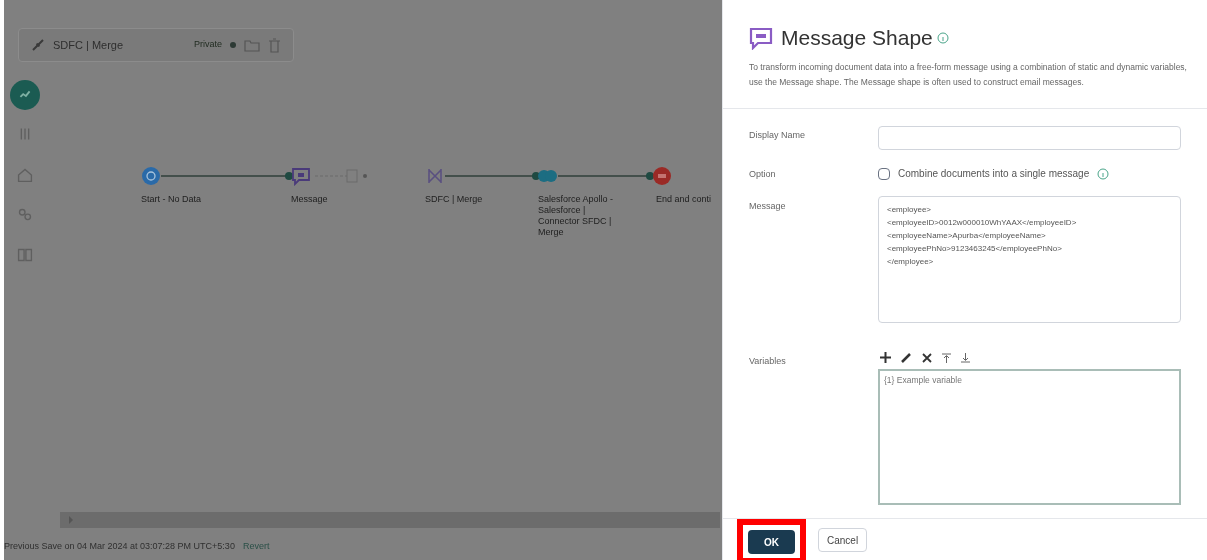 The image size is (1207, 560). I want to click on node-label: Start - No Data, so click(172, 199).